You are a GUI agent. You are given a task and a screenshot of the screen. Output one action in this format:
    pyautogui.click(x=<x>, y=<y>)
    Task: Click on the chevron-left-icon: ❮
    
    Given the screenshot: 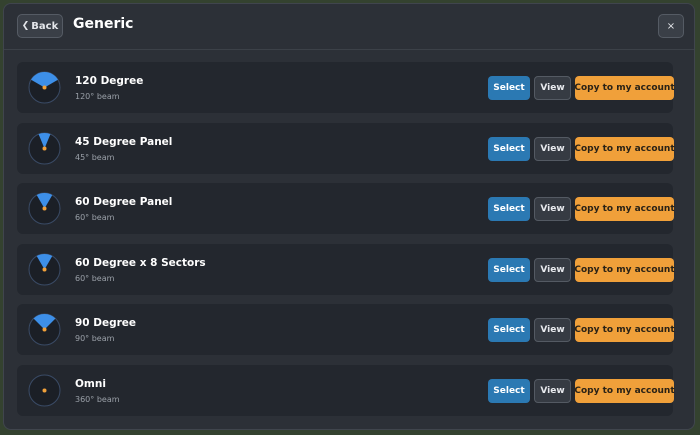 What is the action you would take?
    pyautogui.click(x=25, y=25)
    